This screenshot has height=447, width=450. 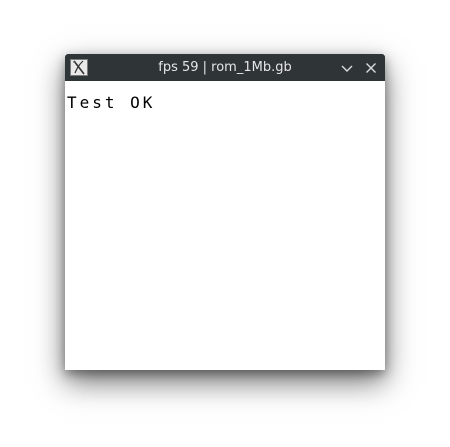 I want to click on screen-text: Test OK, so click(x=111, y=102).